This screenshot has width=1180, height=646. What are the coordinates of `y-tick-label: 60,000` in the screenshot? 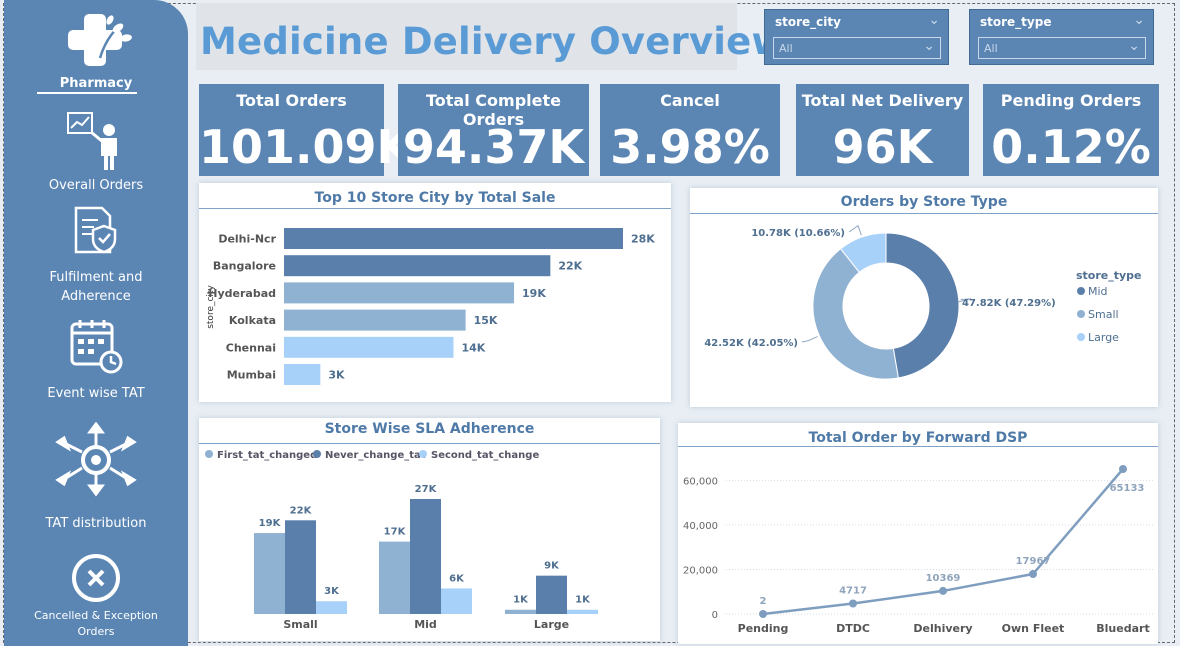 It's located at (700, 481).